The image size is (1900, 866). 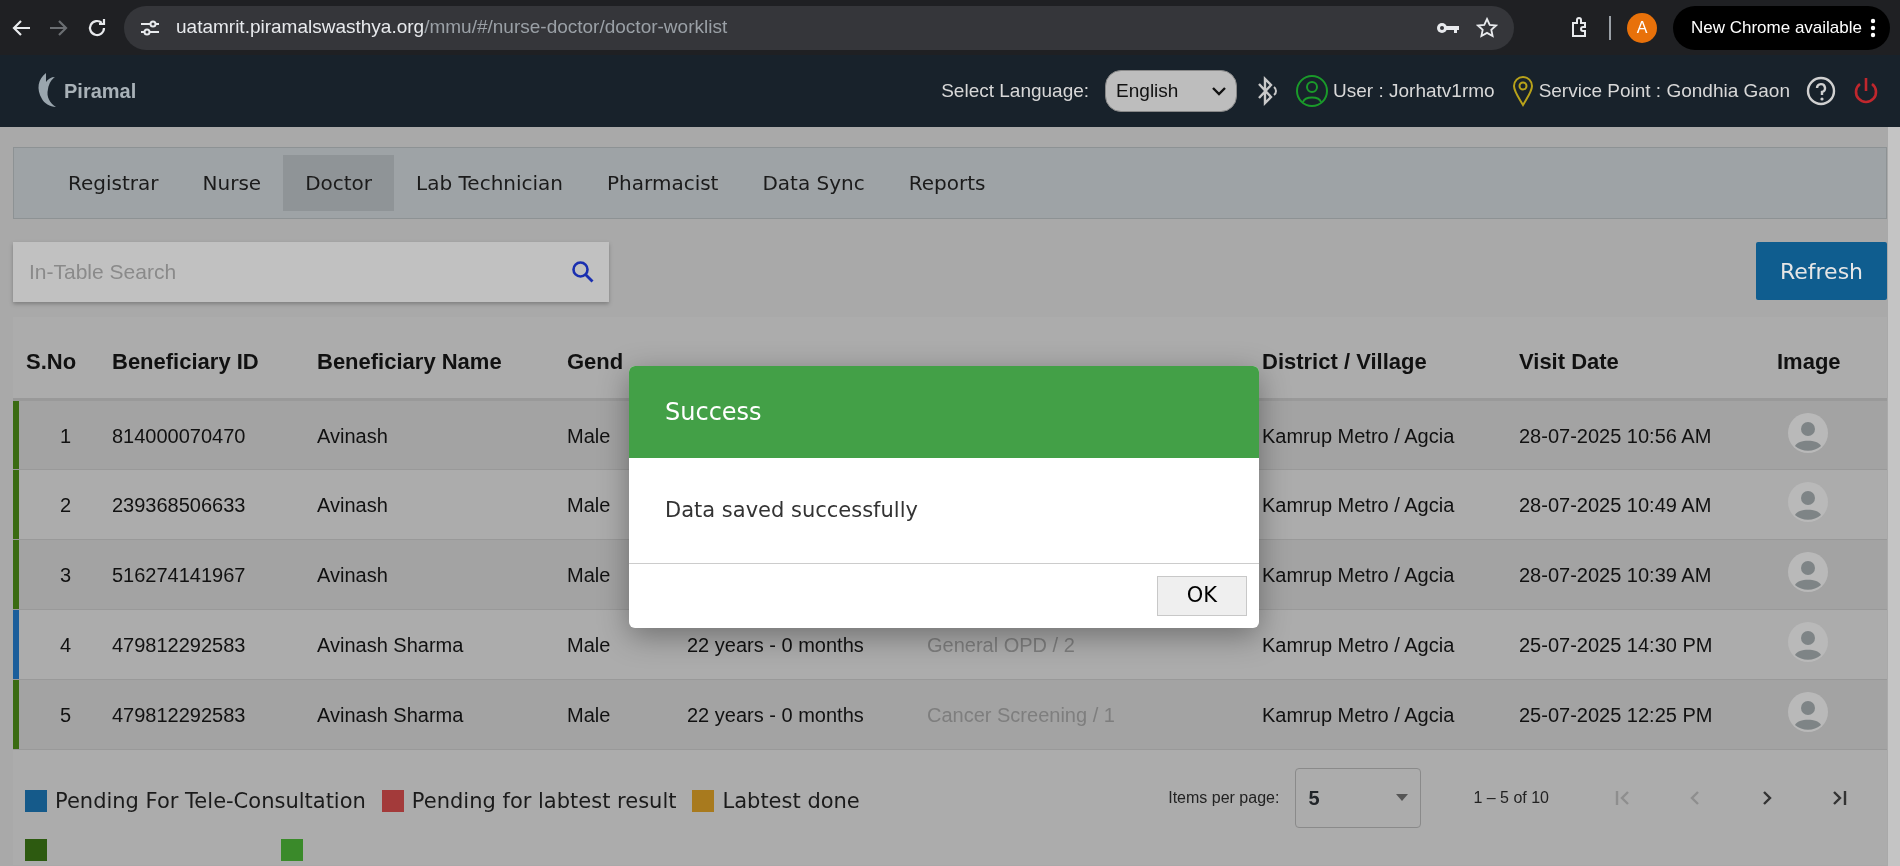 I want to click on legend-label: Pending For Tele-Consultation, so click(x=210, y=801).